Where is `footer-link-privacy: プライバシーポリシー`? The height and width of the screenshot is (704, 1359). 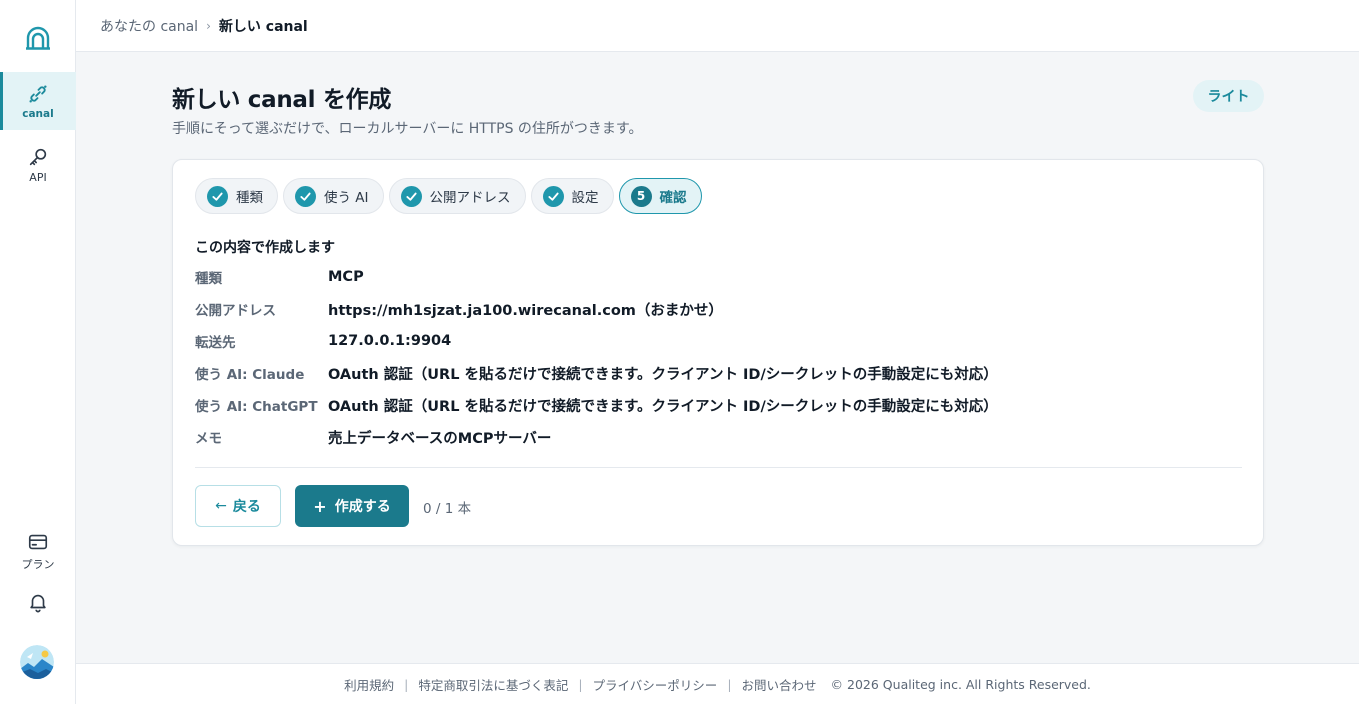
footer-link-privacy: プライバシーポリシー is located at coordinates (655, 684).